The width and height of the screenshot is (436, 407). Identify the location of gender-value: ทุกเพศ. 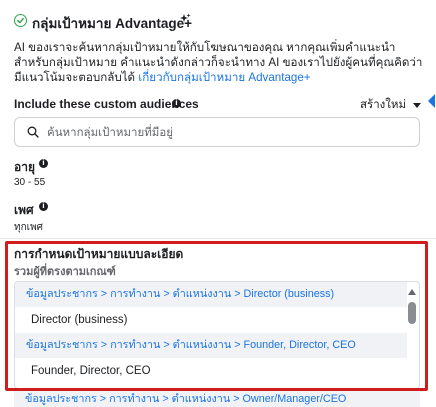
(29, 227).